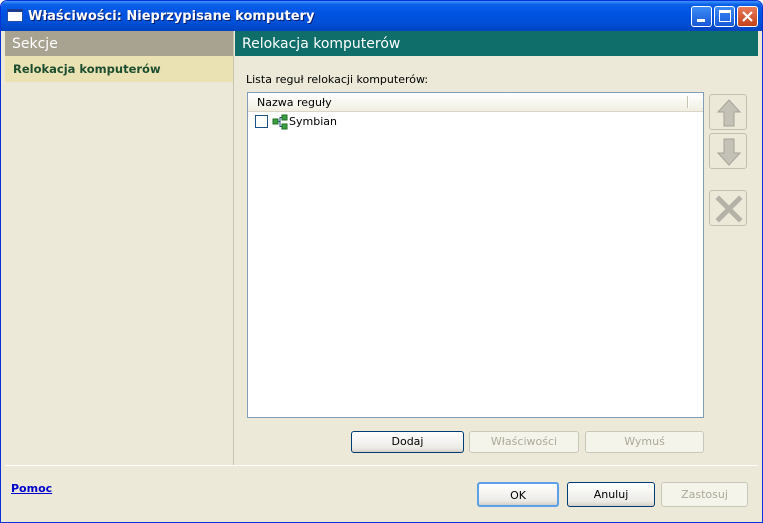 The height and width of the screenshot is (523, 763). What do you see at coordinates (475, 102) in the screenshot?
I see `column-header-rule-name: Nazwa reguły` at bounding box center [475, 102].